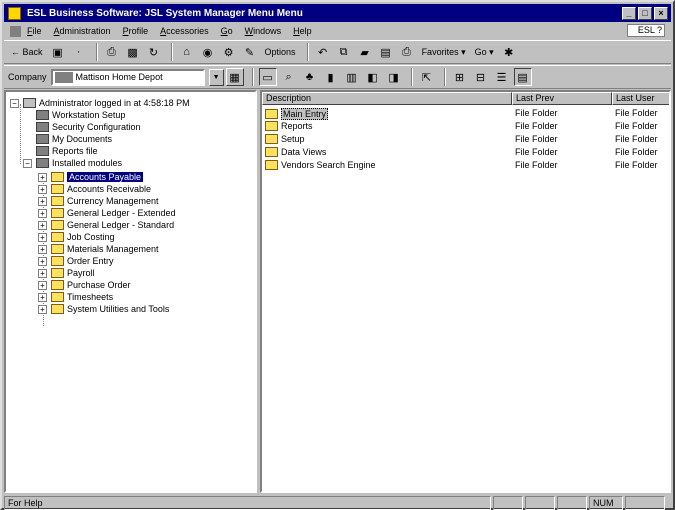  I want to click on list-item-main-entry: Main Entry File Folder File Folder, so click(465, 114).